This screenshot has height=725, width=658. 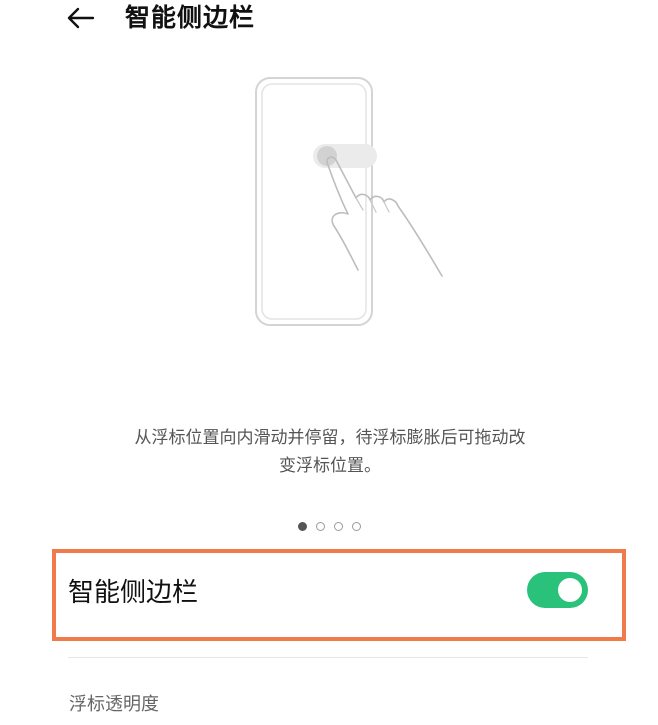 I want to click on smart-sidebar-toggle, so click(x=557, y=590).